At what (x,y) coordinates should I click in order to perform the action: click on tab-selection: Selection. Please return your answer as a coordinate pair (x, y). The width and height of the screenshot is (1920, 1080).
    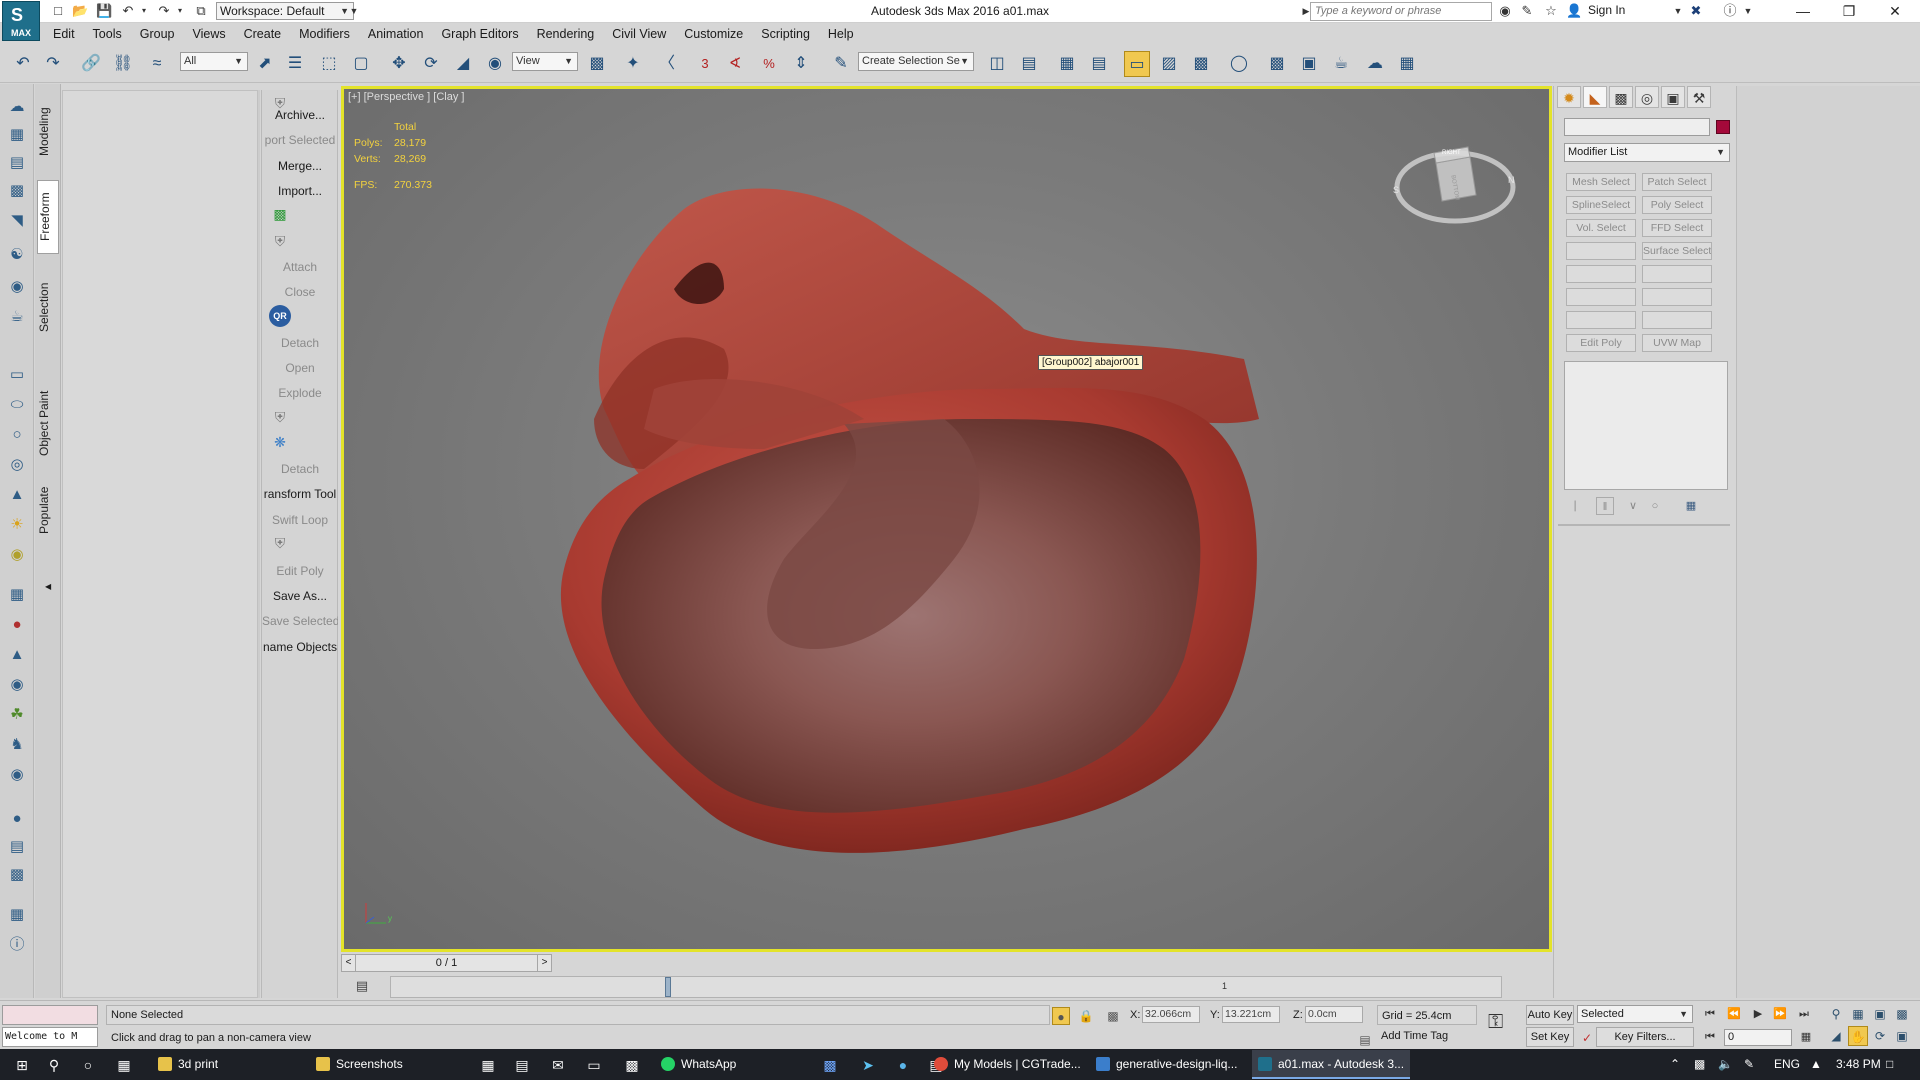
    Looking at the image, I should click on (48, 307).